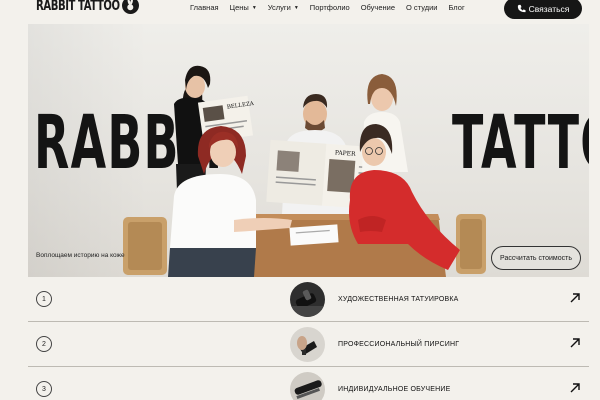 The image size is (600, 400). I want to click on service-row-tattoo: 1 ХУДОЖЕСТВЕННАЯ ТАТУИРОВКА, so click(308, 299).